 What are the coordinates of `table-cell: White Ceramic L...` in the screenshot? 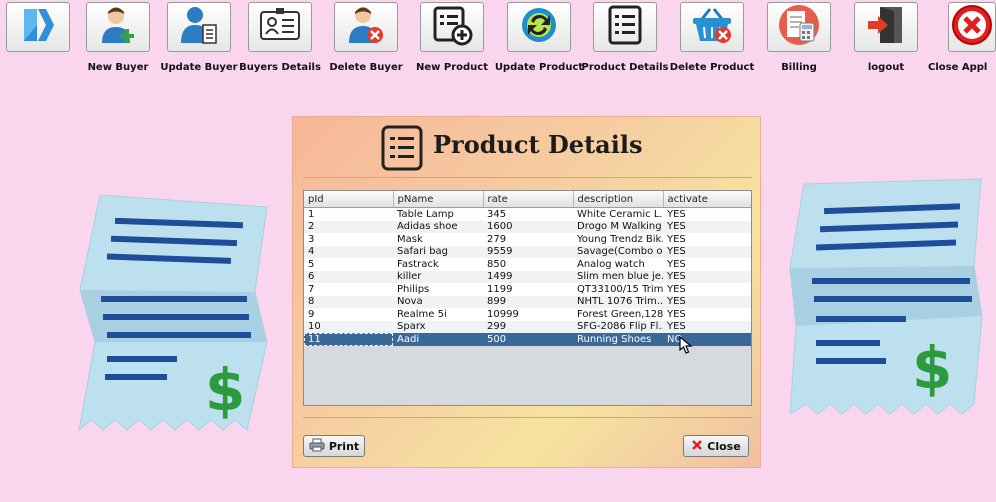 It's located at (618, 214).